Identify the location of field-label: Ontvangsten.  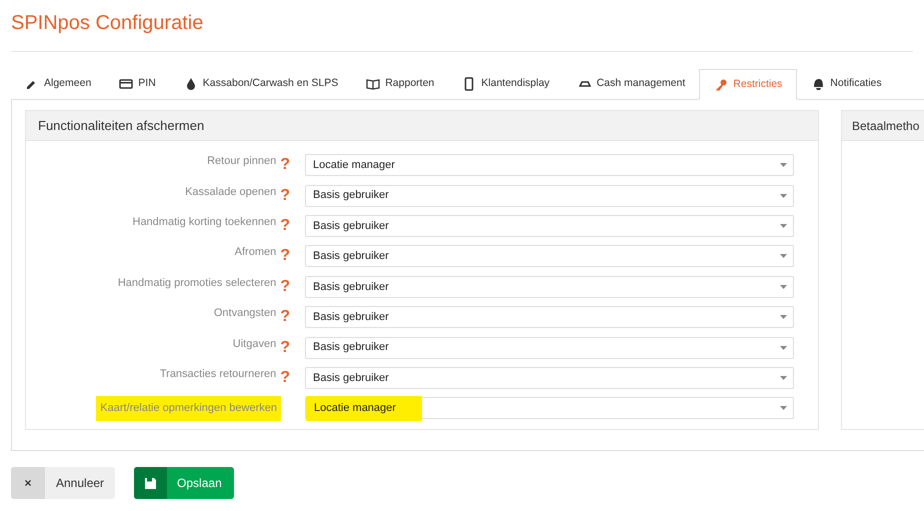
(245, 314).